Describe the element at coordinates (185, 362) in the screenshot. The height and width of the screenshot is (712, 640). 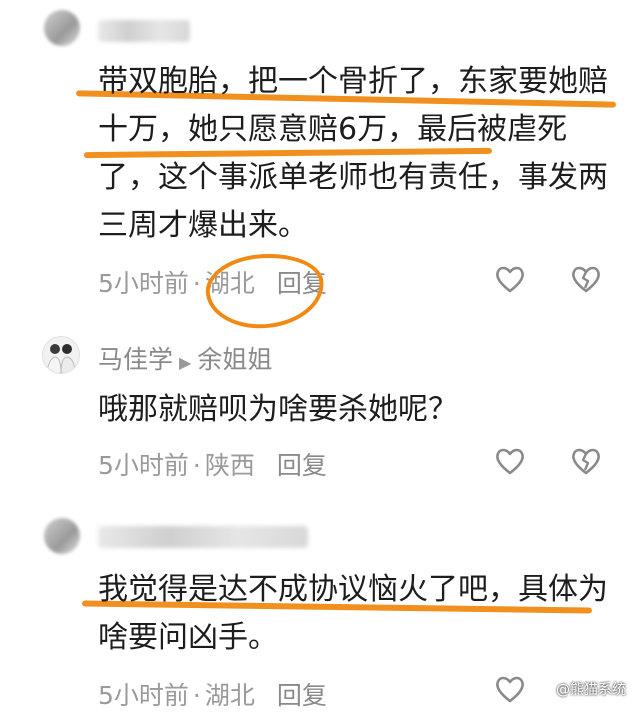
I see `triangle-right-icon: ▶` at that location.